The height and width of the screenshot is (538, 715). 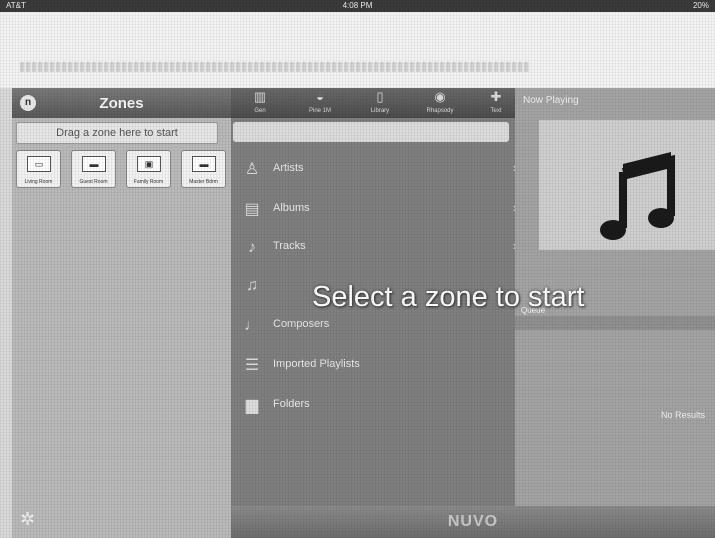 I want to click on zone-tile-family-room: ▣ Family Room, so click(x=148, y=169).